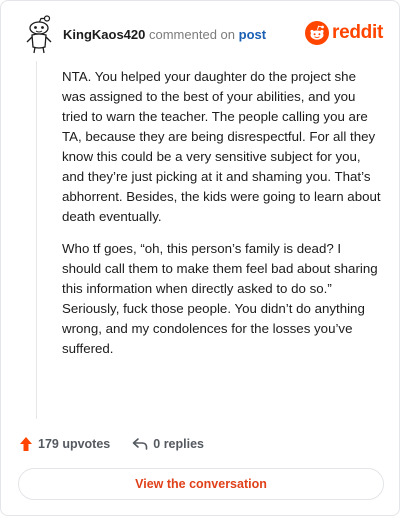  Describe the element at coordinates (140, 444) in the screenshot. I see `reply-arrow-icon` at that location.